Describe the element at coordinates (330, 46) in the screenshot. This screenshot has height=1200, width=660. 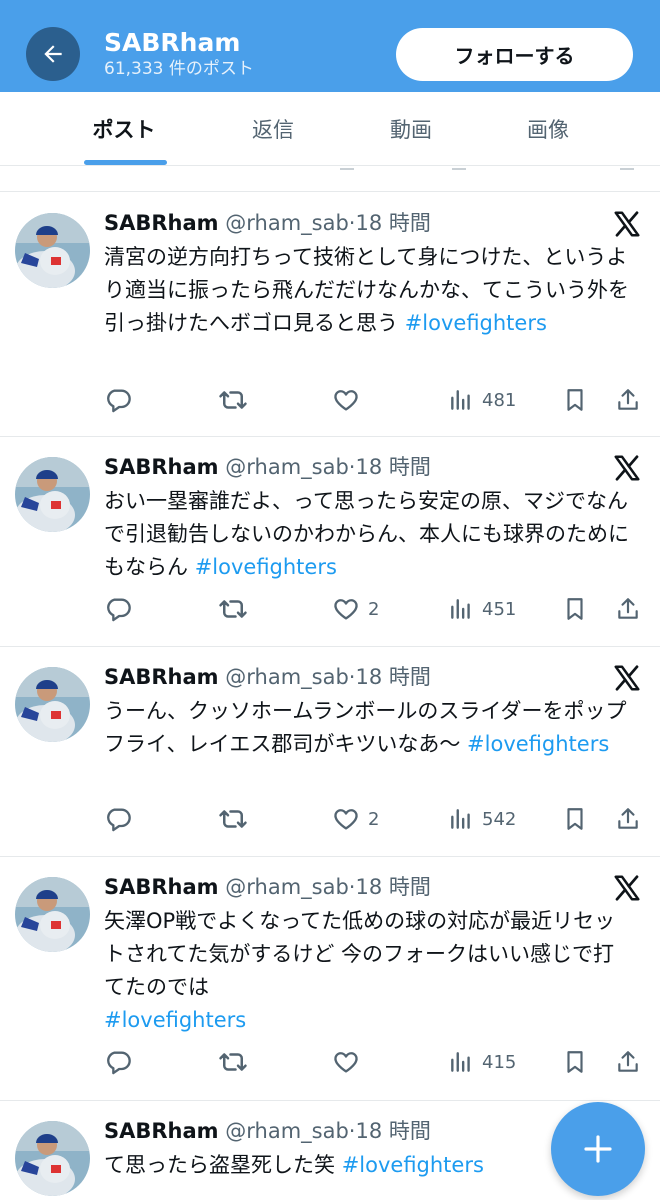
I see `profile-header: SABRham 61,333 件のポスト フォローする` at that location.